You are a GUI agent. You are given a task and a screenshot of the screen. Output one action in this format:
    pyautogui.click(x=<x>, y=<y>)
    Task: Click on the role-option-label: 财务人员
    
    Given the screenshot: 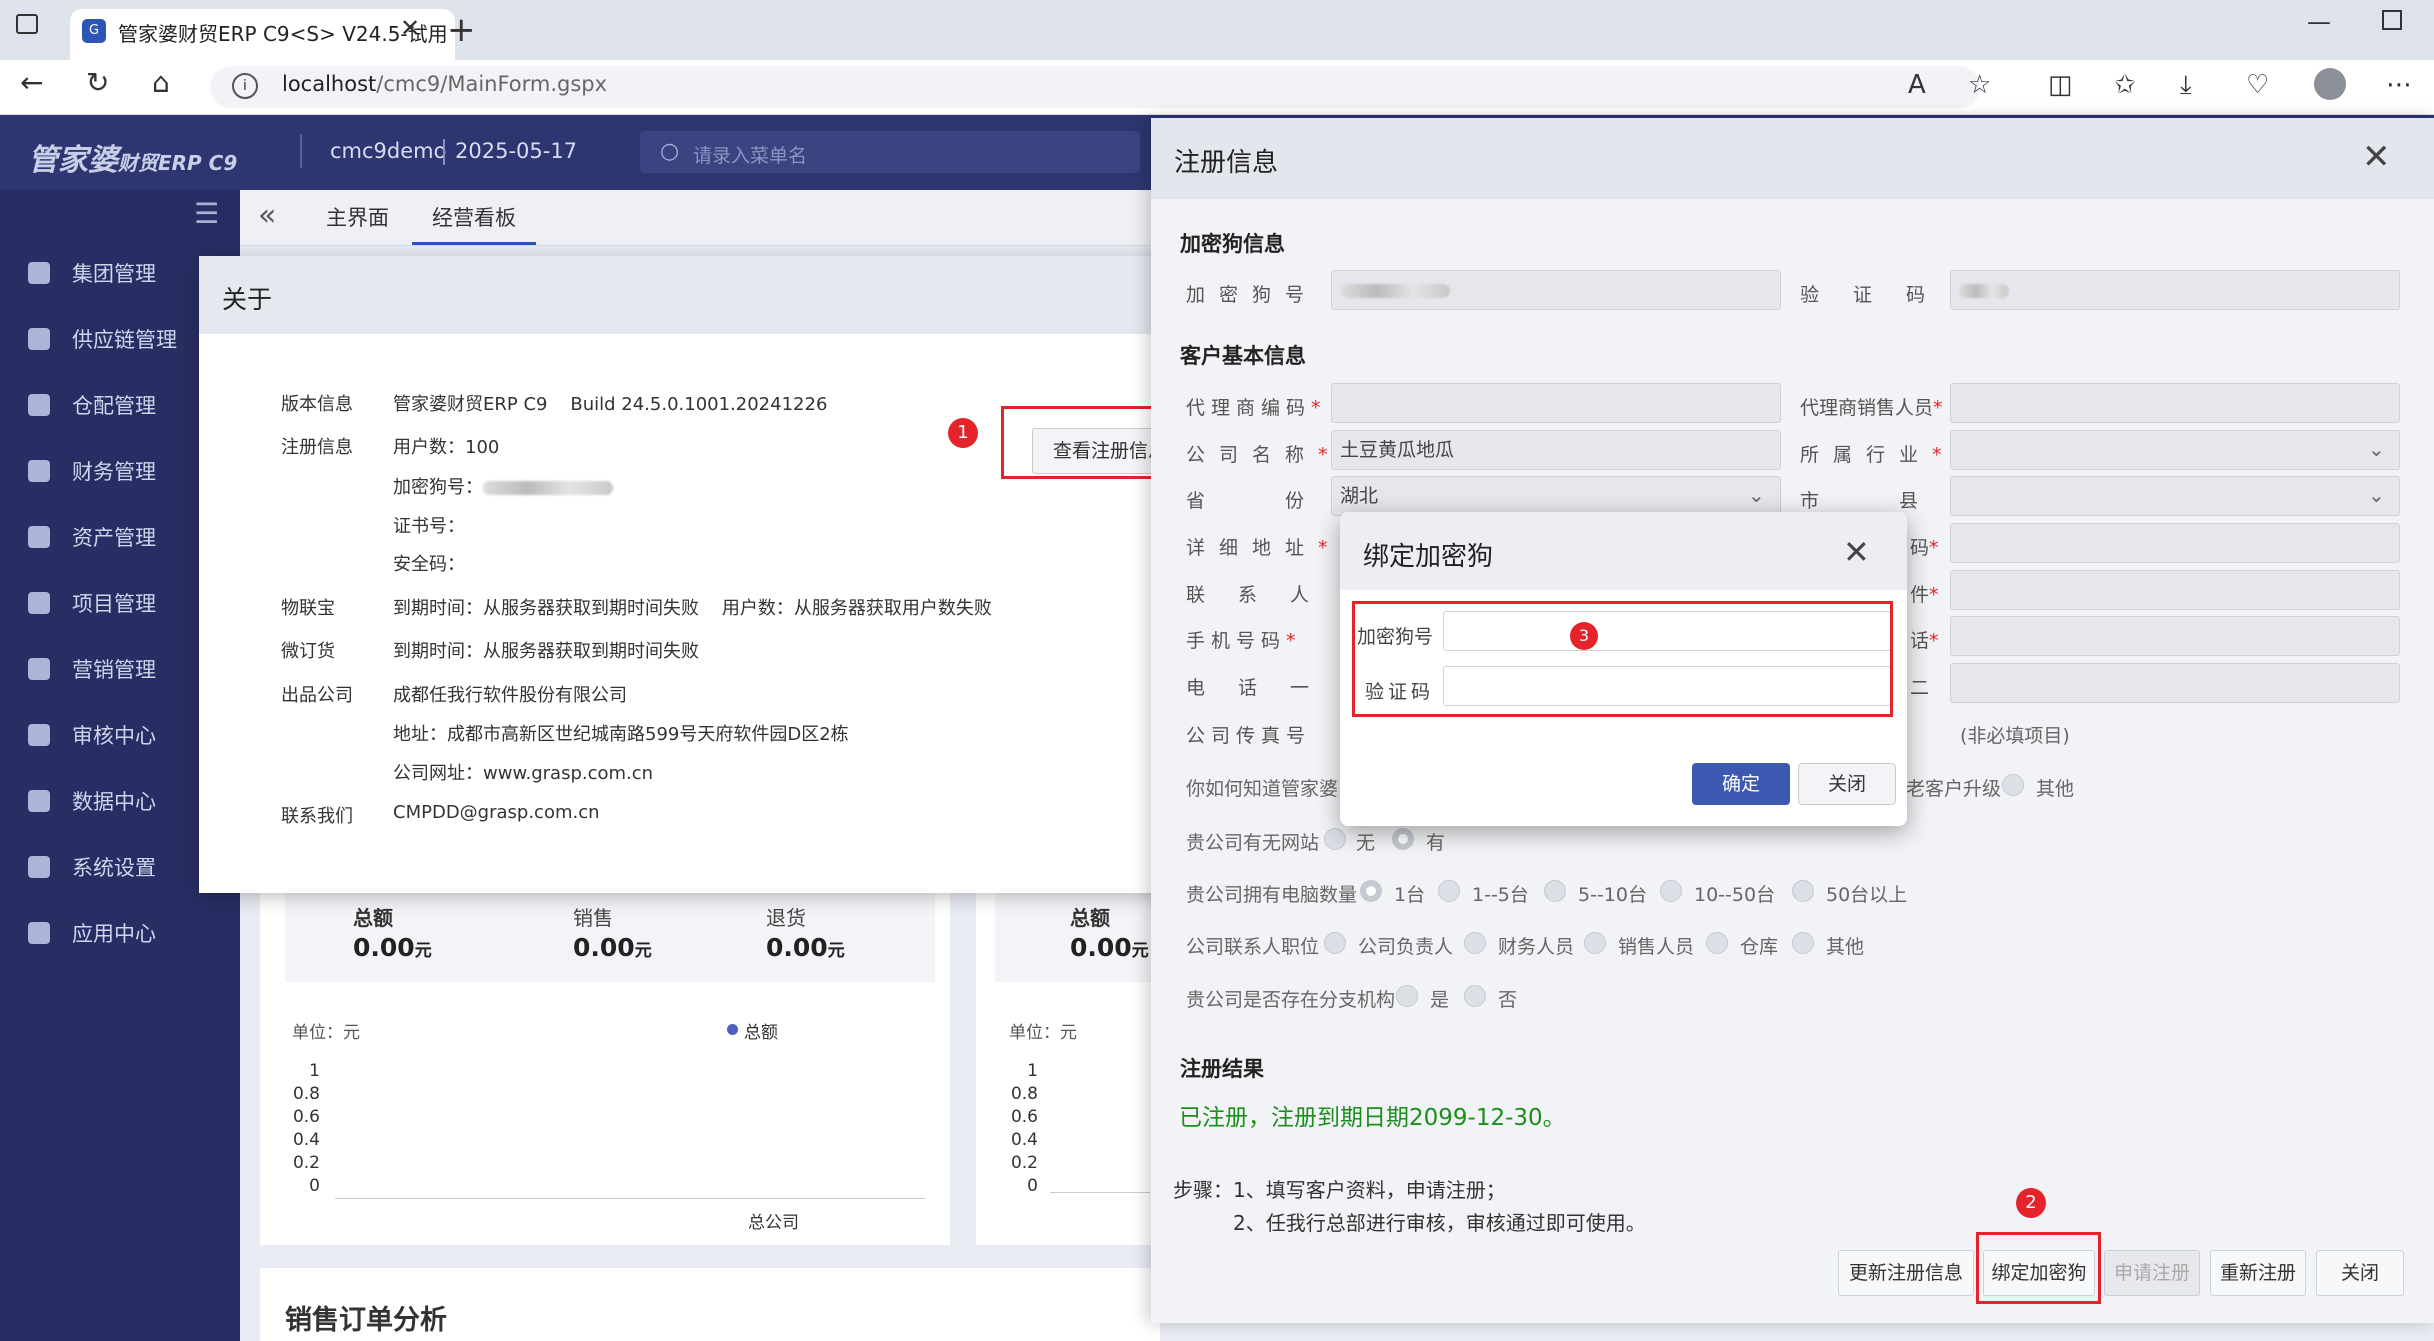 What is the action you would take?
    pyautogui.click(x=1536, y=947)
    